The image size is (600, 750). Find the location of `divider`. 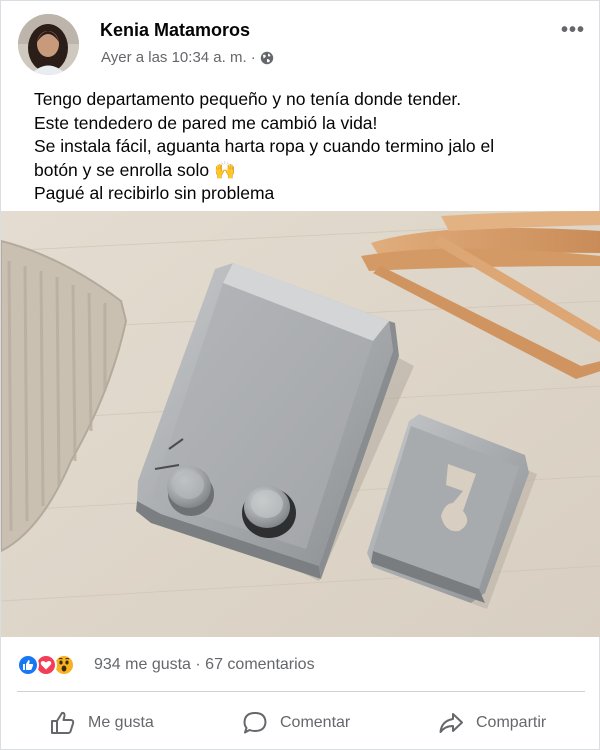

divider is located at coordinates (301, 691).